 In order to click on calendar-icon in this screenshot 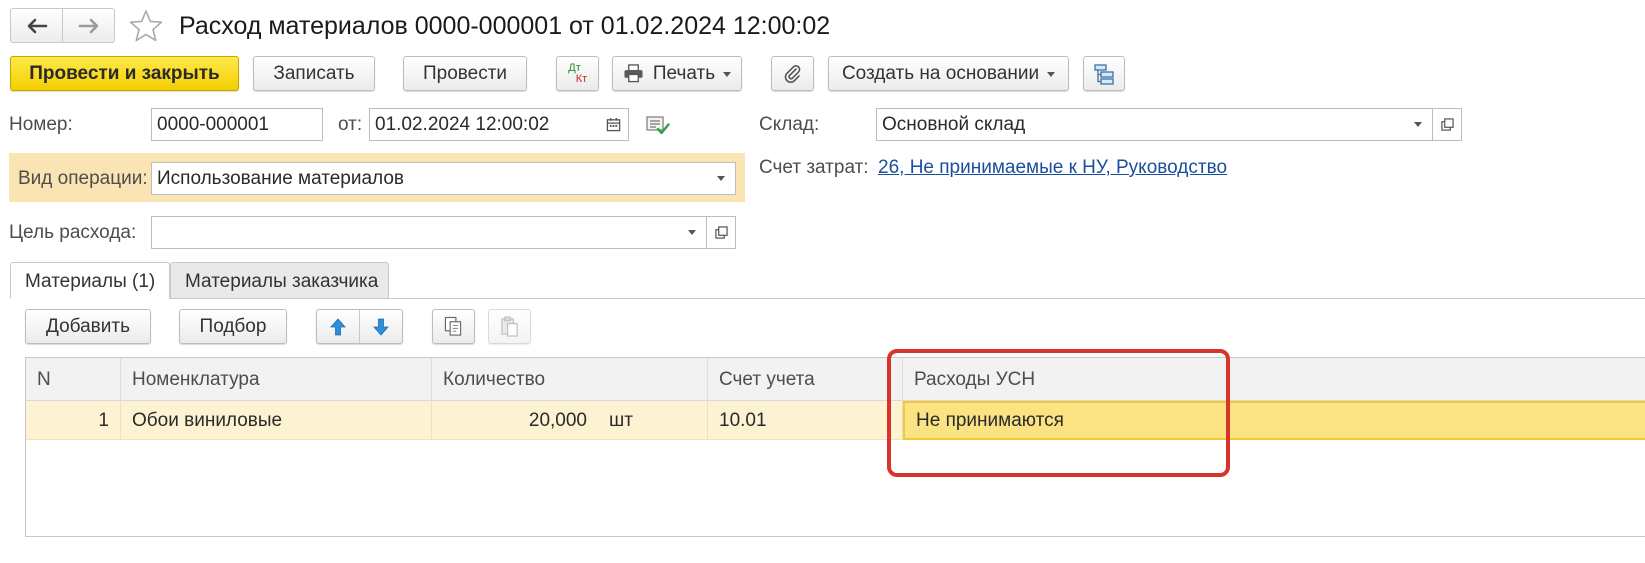, I will do `click(613, 124)`.